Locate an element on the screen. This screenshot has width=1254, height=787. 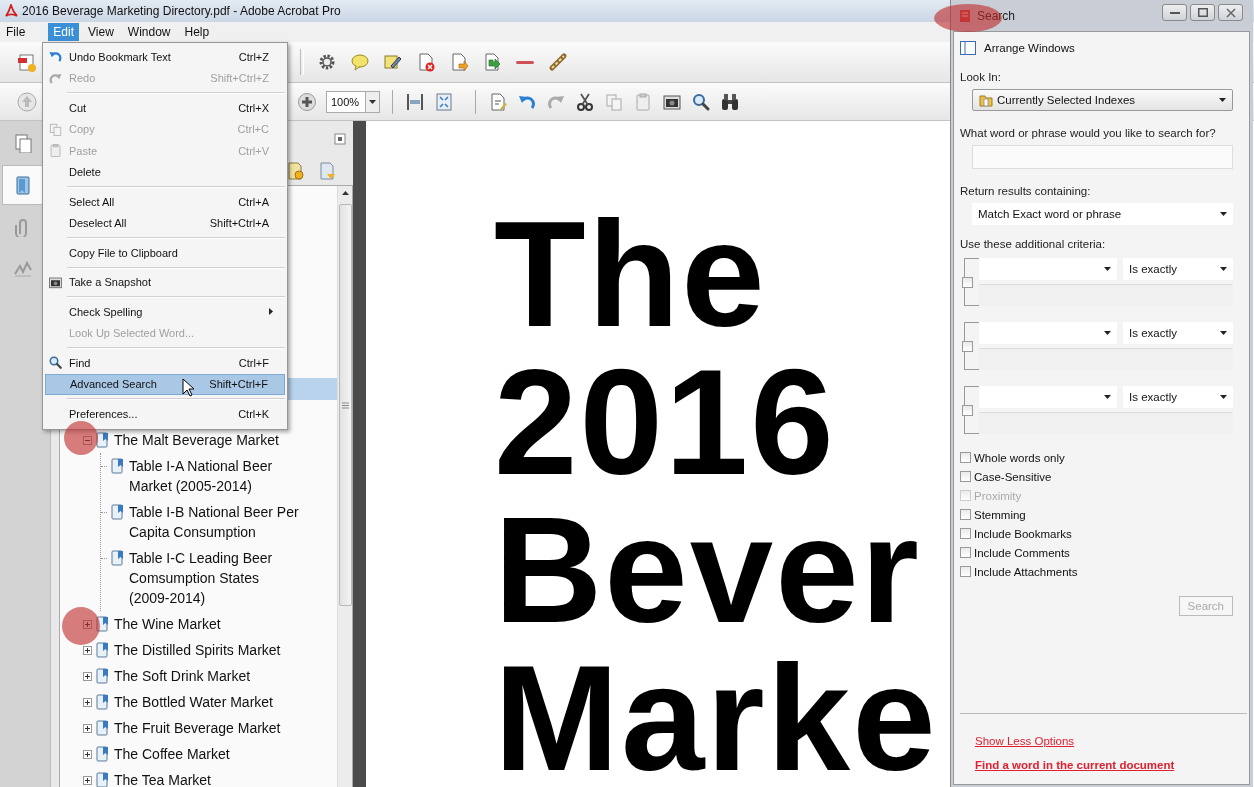
menu-item: Select All Ctrl+A is located at coordinates (165, 202).